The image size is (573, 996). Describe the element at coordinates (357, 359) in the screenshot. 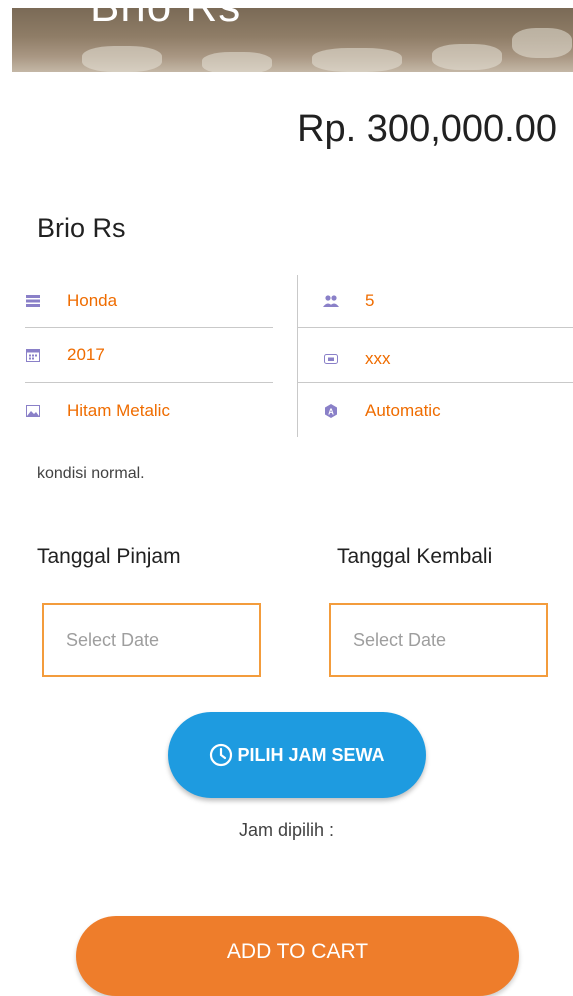

I see `spec-plate: xxx` at that location.